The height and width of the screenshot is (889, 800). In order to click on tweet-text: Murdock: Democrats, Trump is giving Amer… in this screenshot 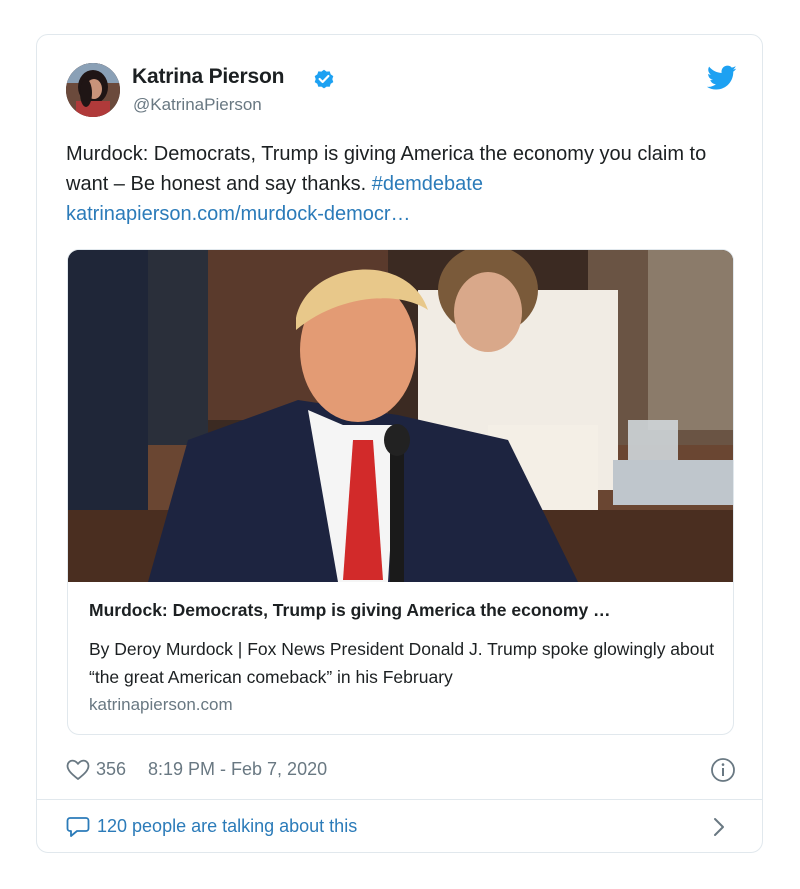, I will do `click(406, 184)`.